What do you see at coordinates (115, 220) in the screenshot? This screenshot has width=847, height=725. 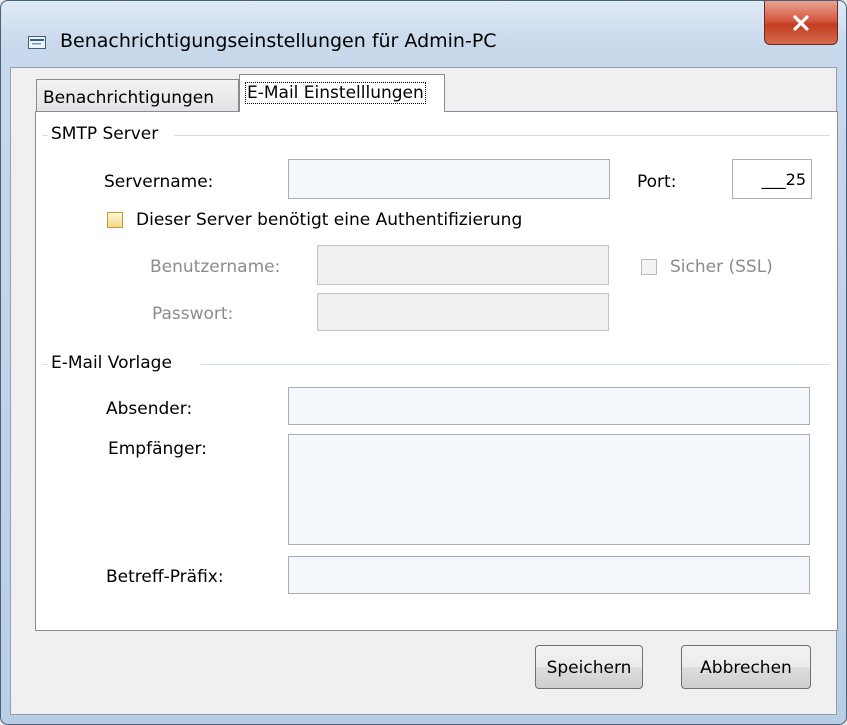 I see `auth-checkbox` at bounding box center [115, 220].